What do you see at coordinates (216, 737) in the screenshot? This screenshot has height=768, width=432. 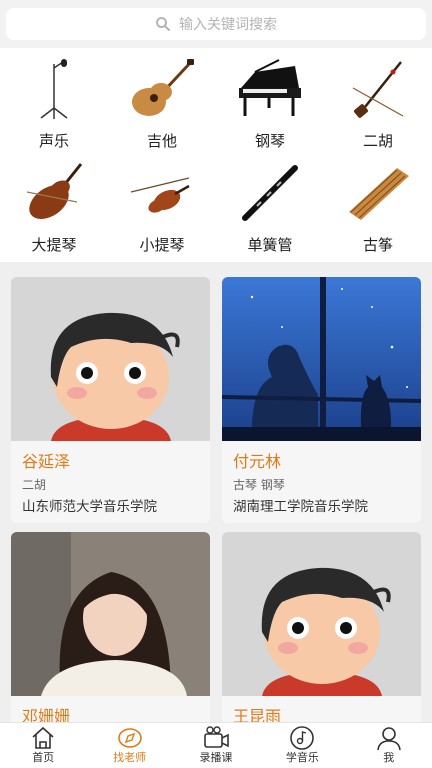 I see `video-camera-icon` at bounding box center [216, 737].